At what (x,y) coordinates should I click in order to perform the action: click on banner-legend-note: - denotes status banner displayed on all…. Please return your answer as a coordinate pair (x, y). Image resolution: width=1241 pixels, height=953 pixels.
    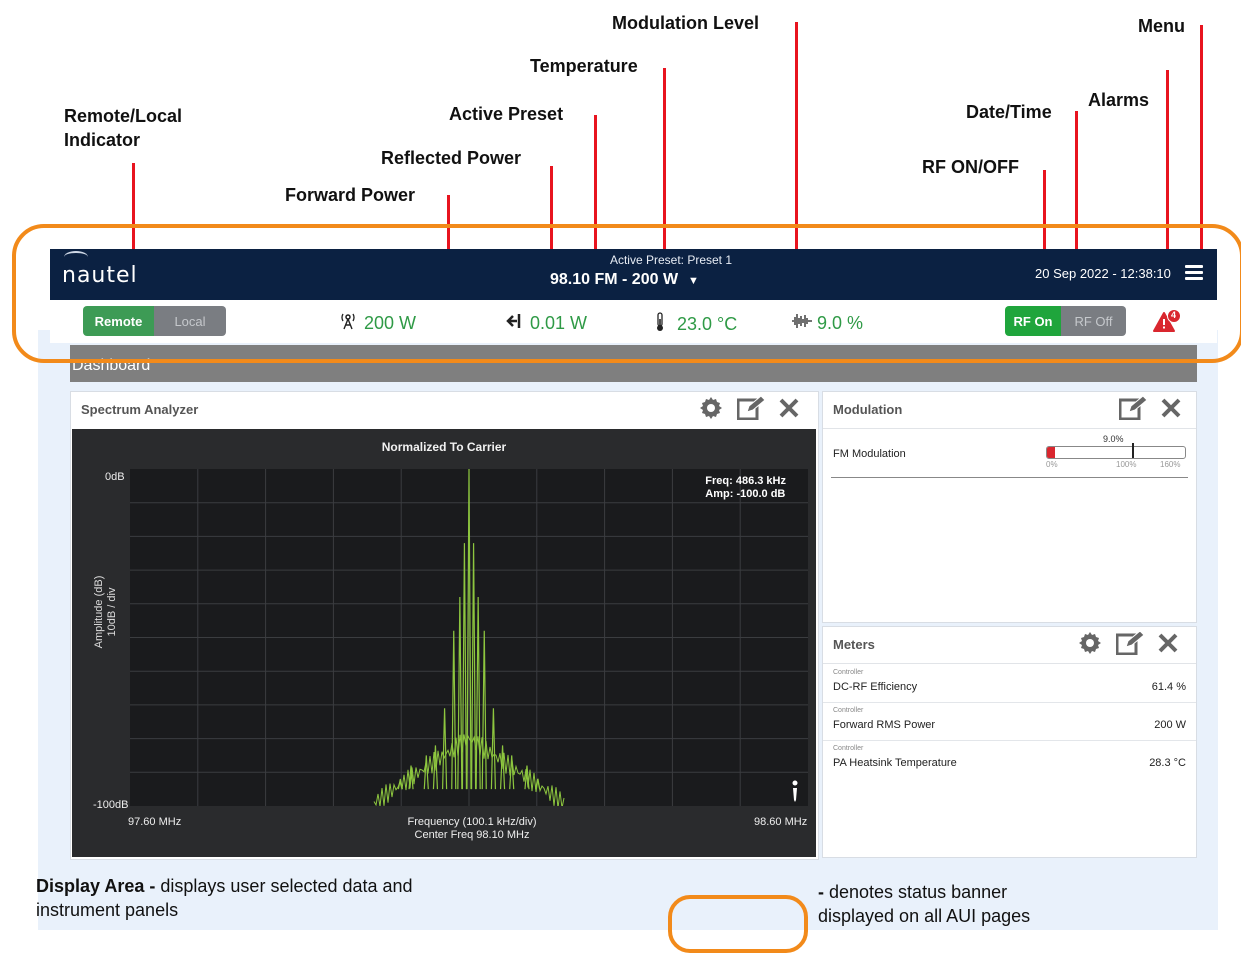
    Looking at the image, I should click on (924, 904).